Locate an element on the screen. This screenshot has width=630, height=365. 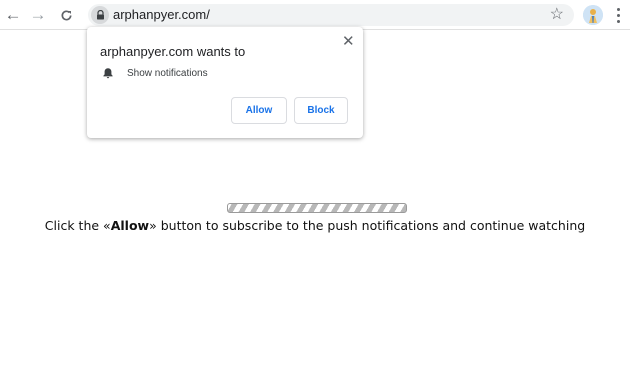
block-button: Block is located at coordinates (321, 110).